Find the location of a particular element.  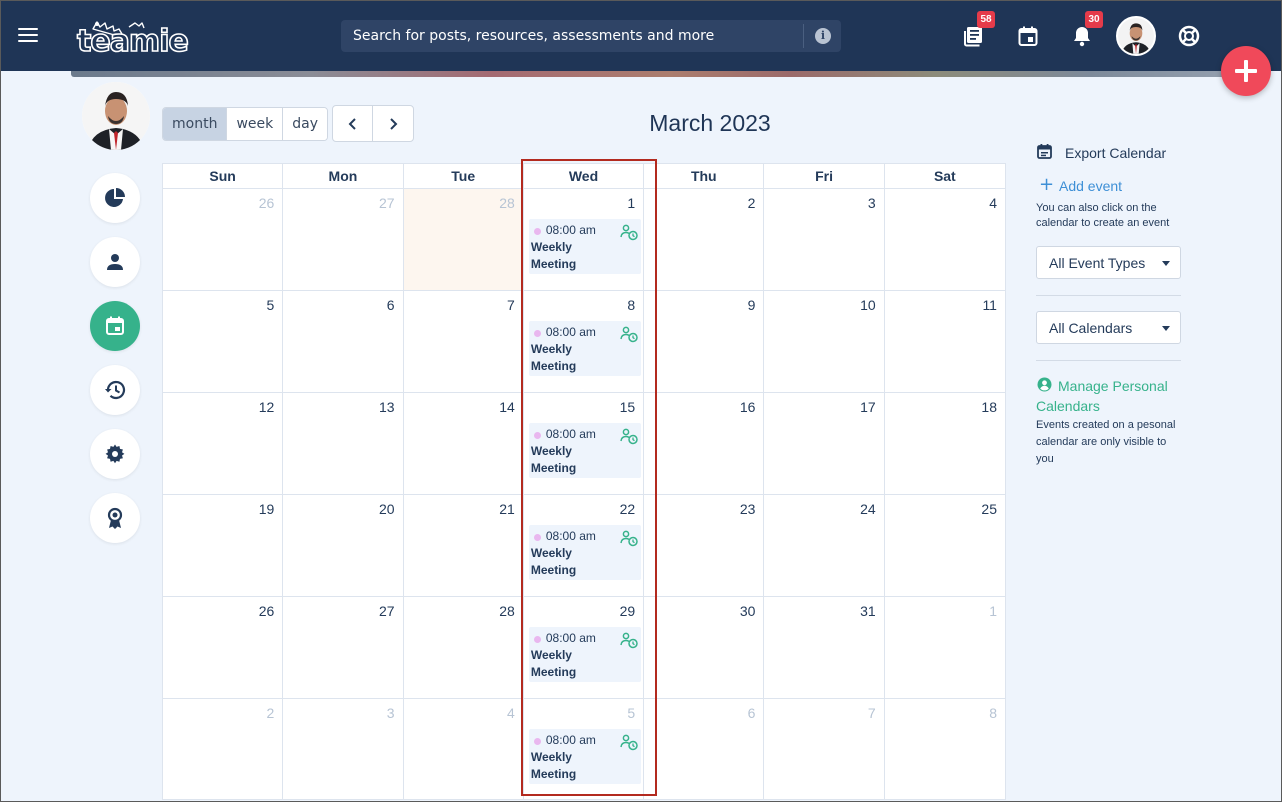

day-number: 15 is located at coordinates (628, 407).